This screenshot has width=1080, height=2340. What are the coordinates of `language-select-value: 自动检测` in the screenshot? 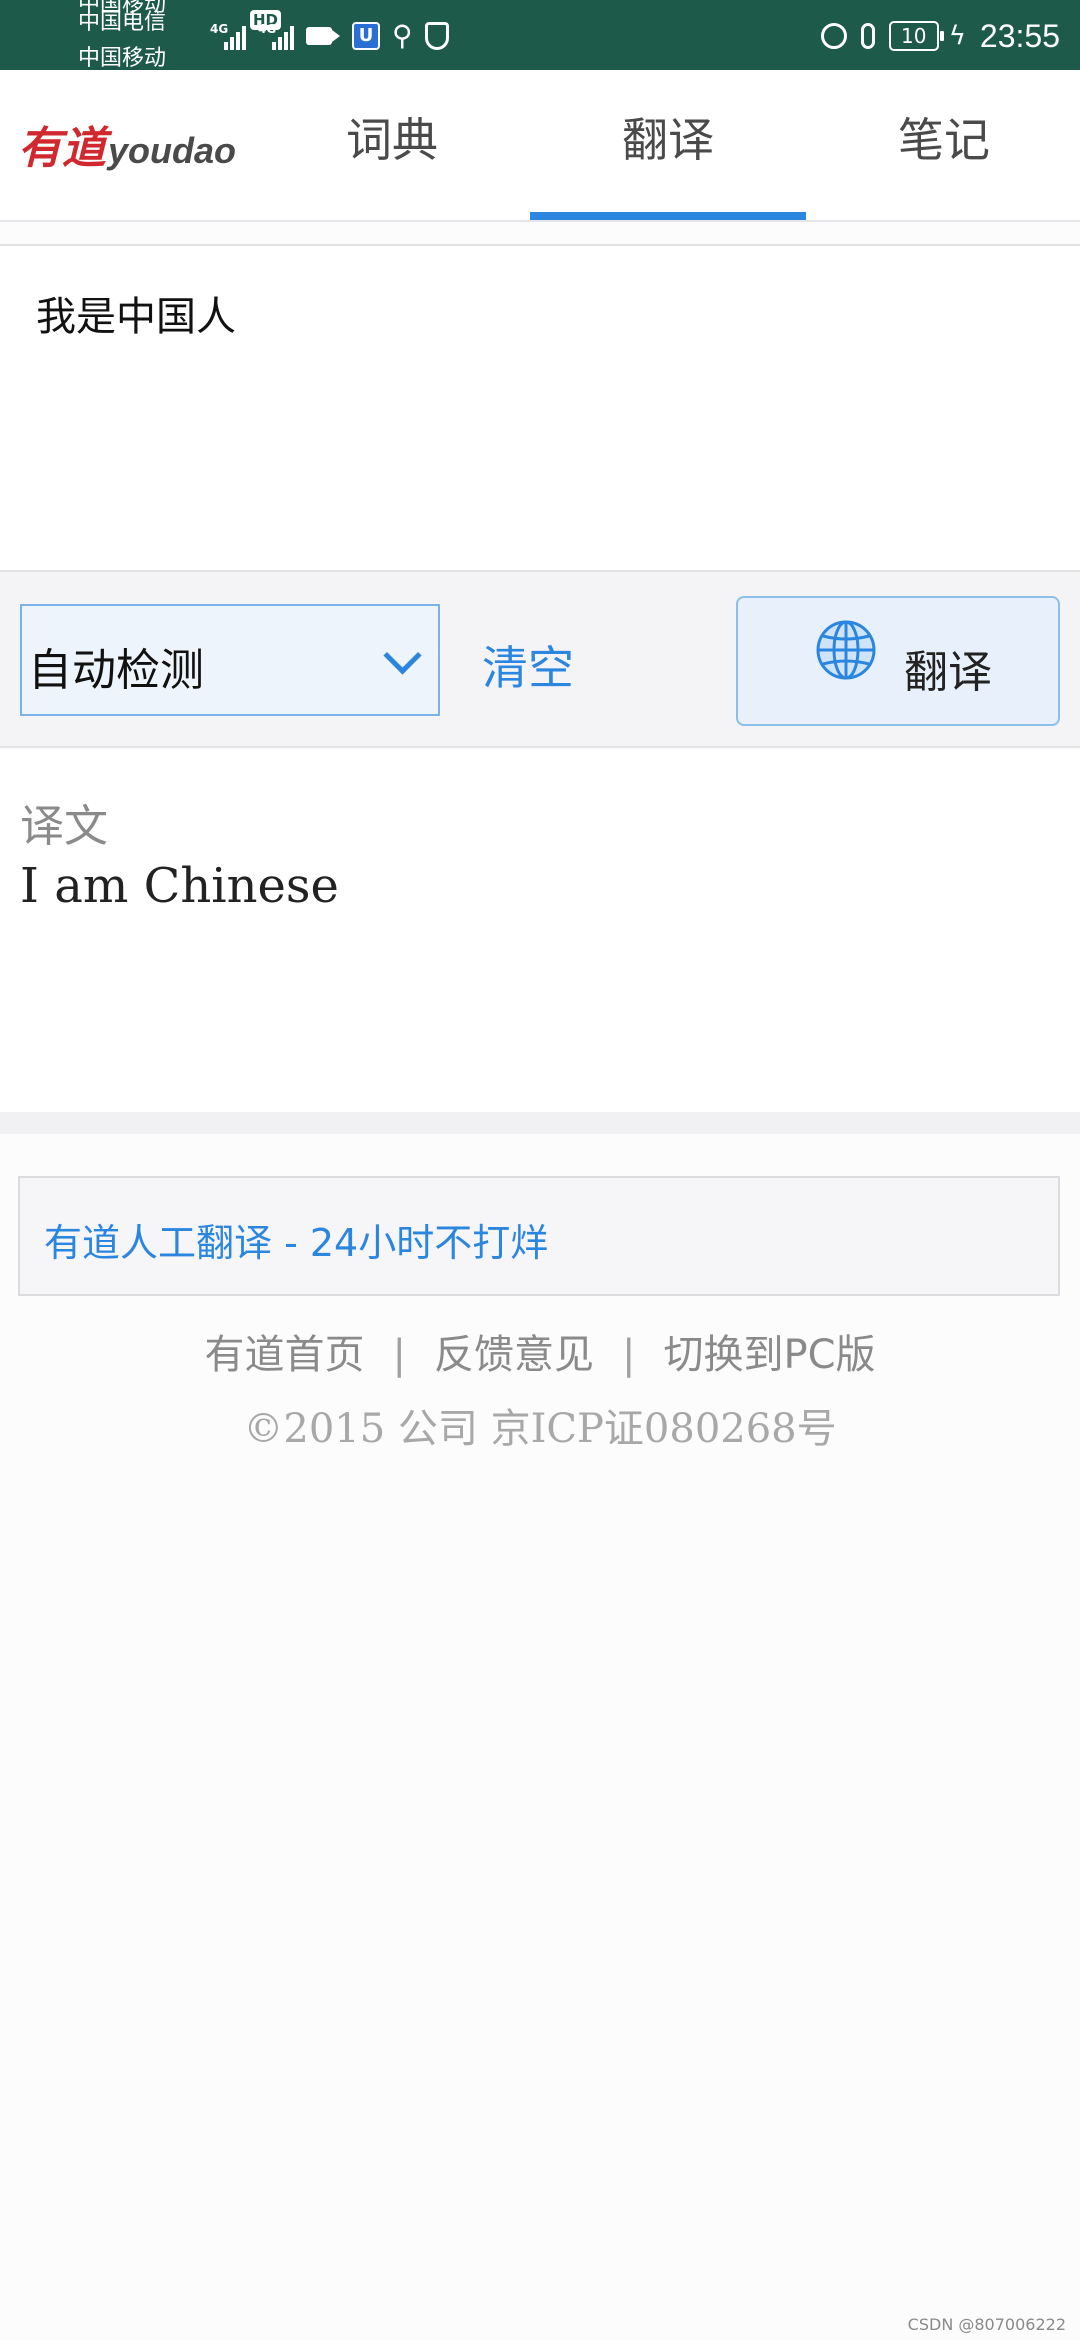 It's located at (116, 670).